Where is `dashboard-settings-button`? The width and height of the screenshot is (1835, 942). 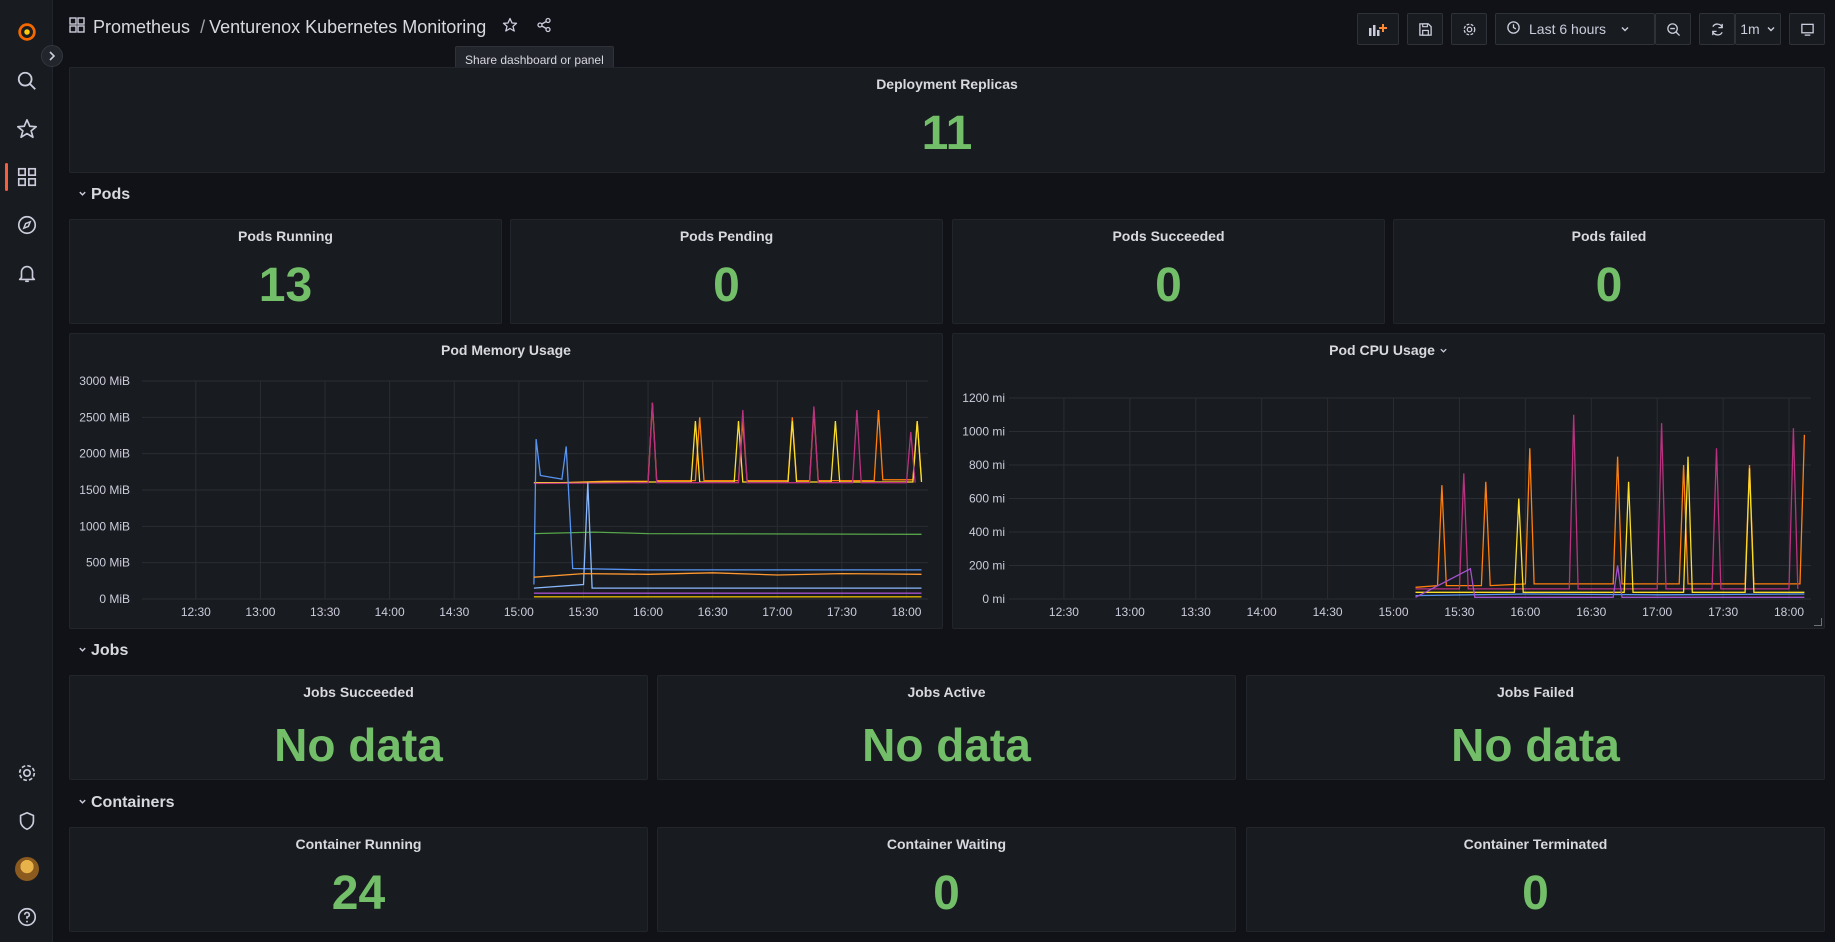
dashboard-settings-button is located at coordinates (1469, 29).